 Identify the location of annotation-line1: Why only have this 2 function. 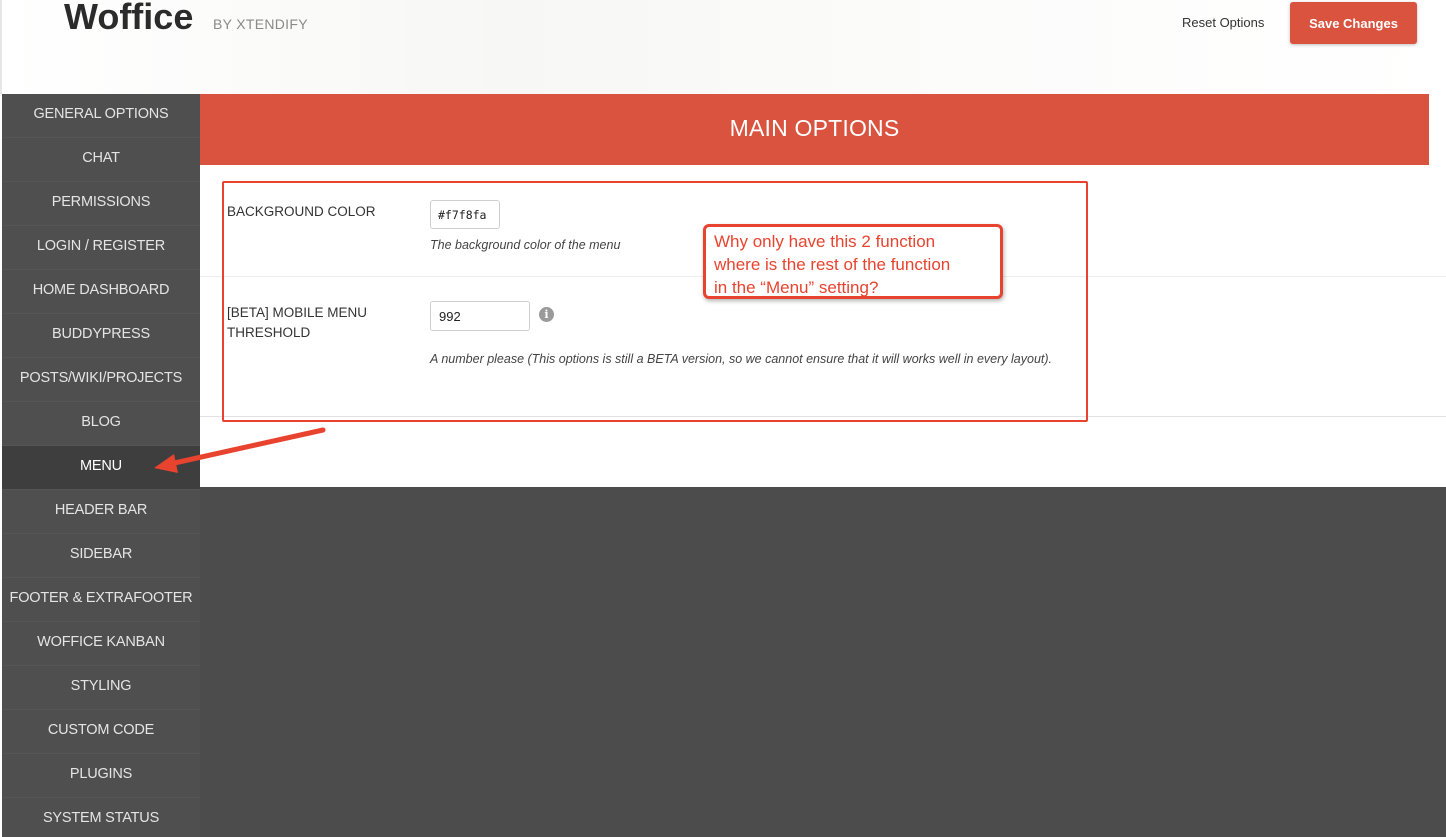
(825, 241).